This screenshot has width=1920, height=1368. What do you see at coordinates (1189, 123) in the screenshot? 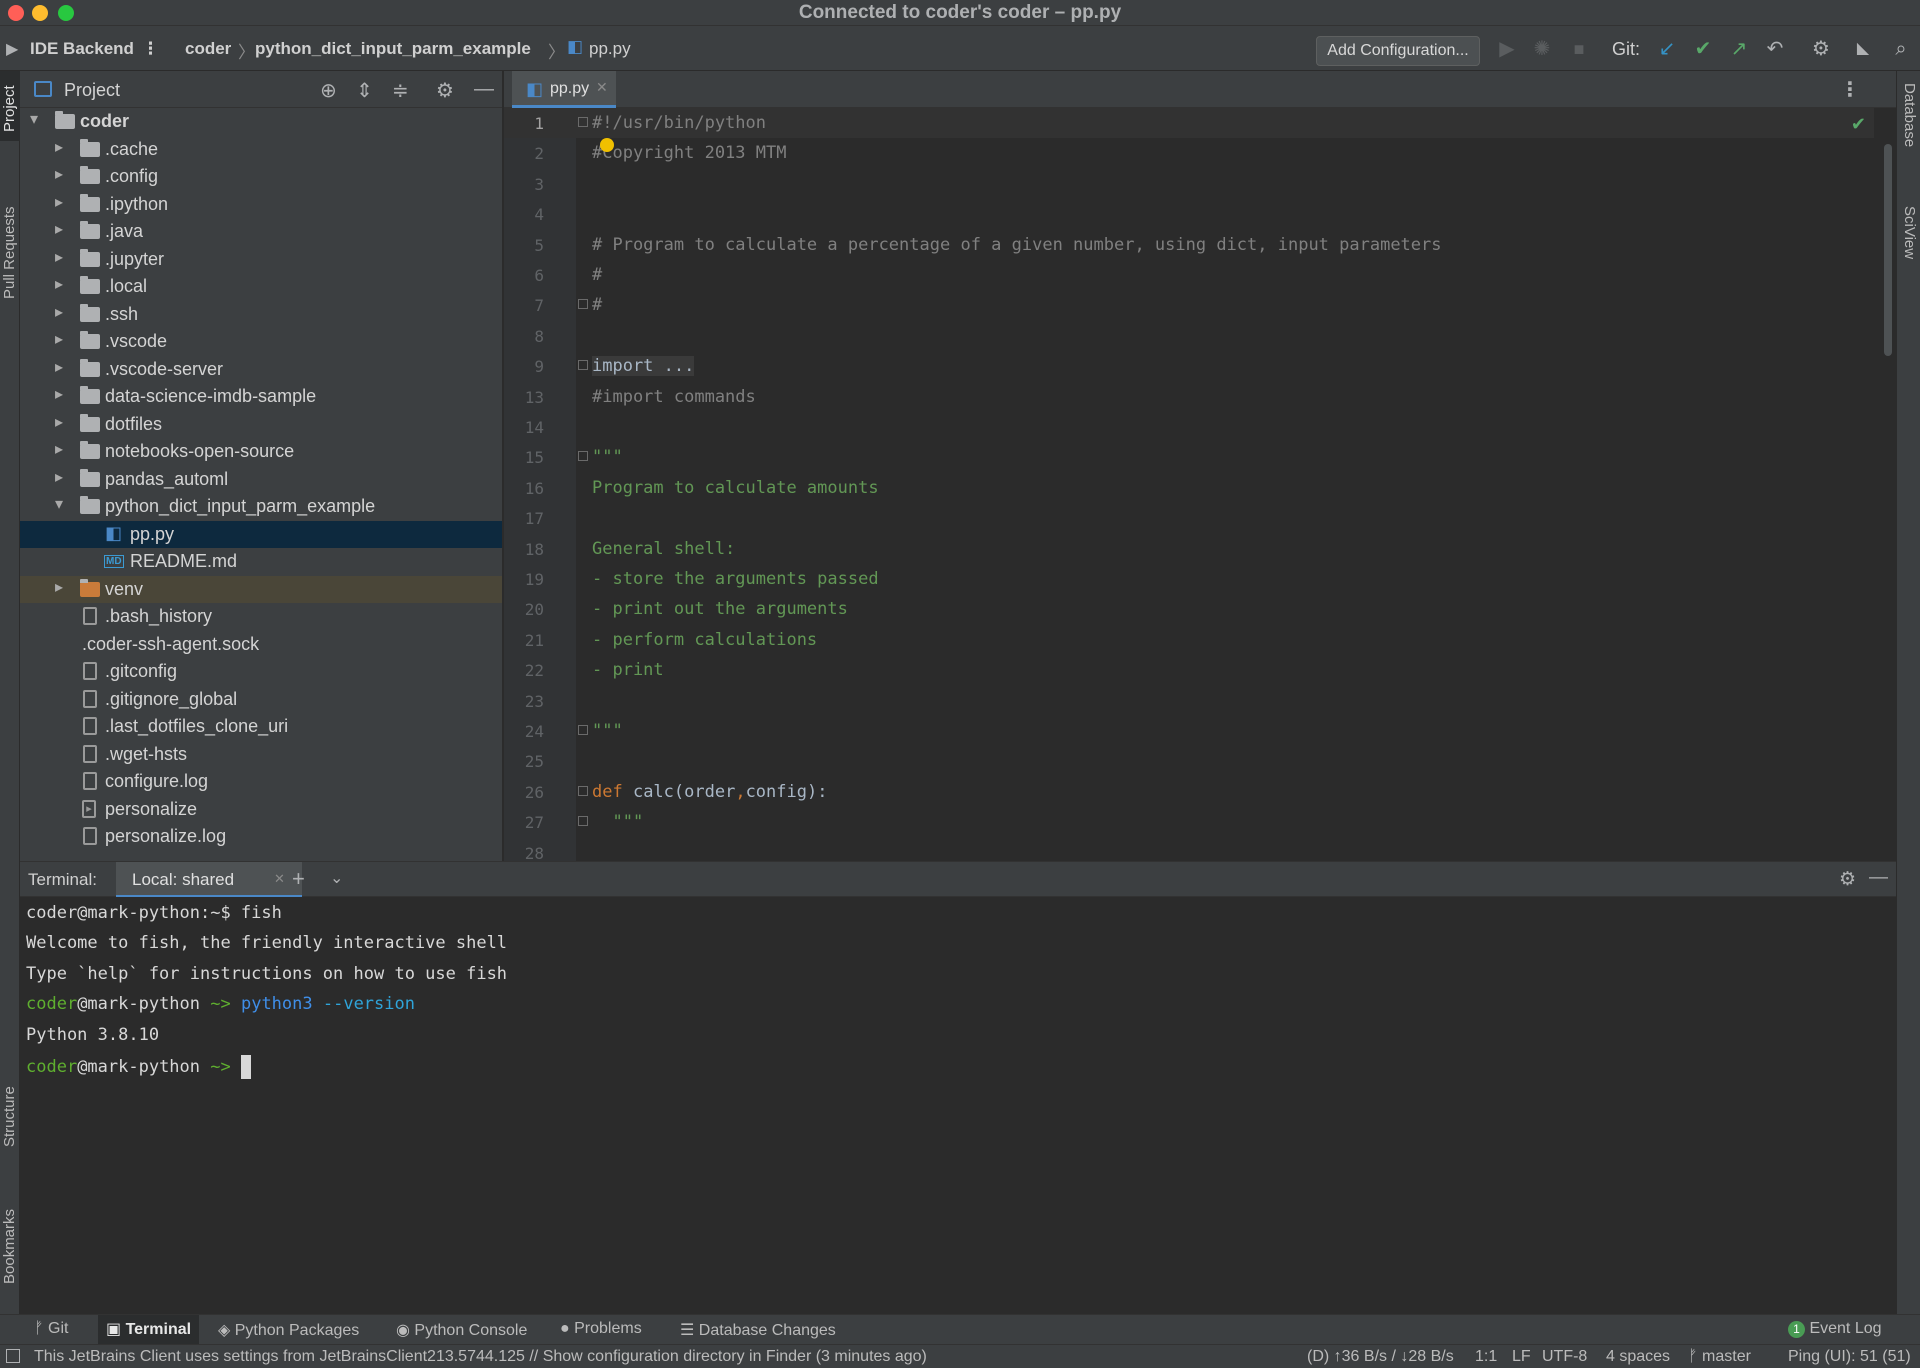
I see `code-line: 1 #!/usr/bin/python` at bounding box center [1189, 123].